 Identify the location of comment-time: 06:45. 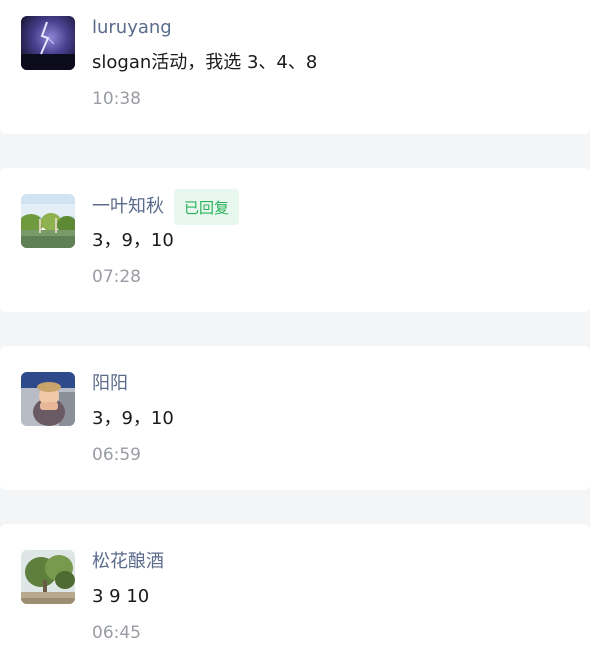
(116, 633).